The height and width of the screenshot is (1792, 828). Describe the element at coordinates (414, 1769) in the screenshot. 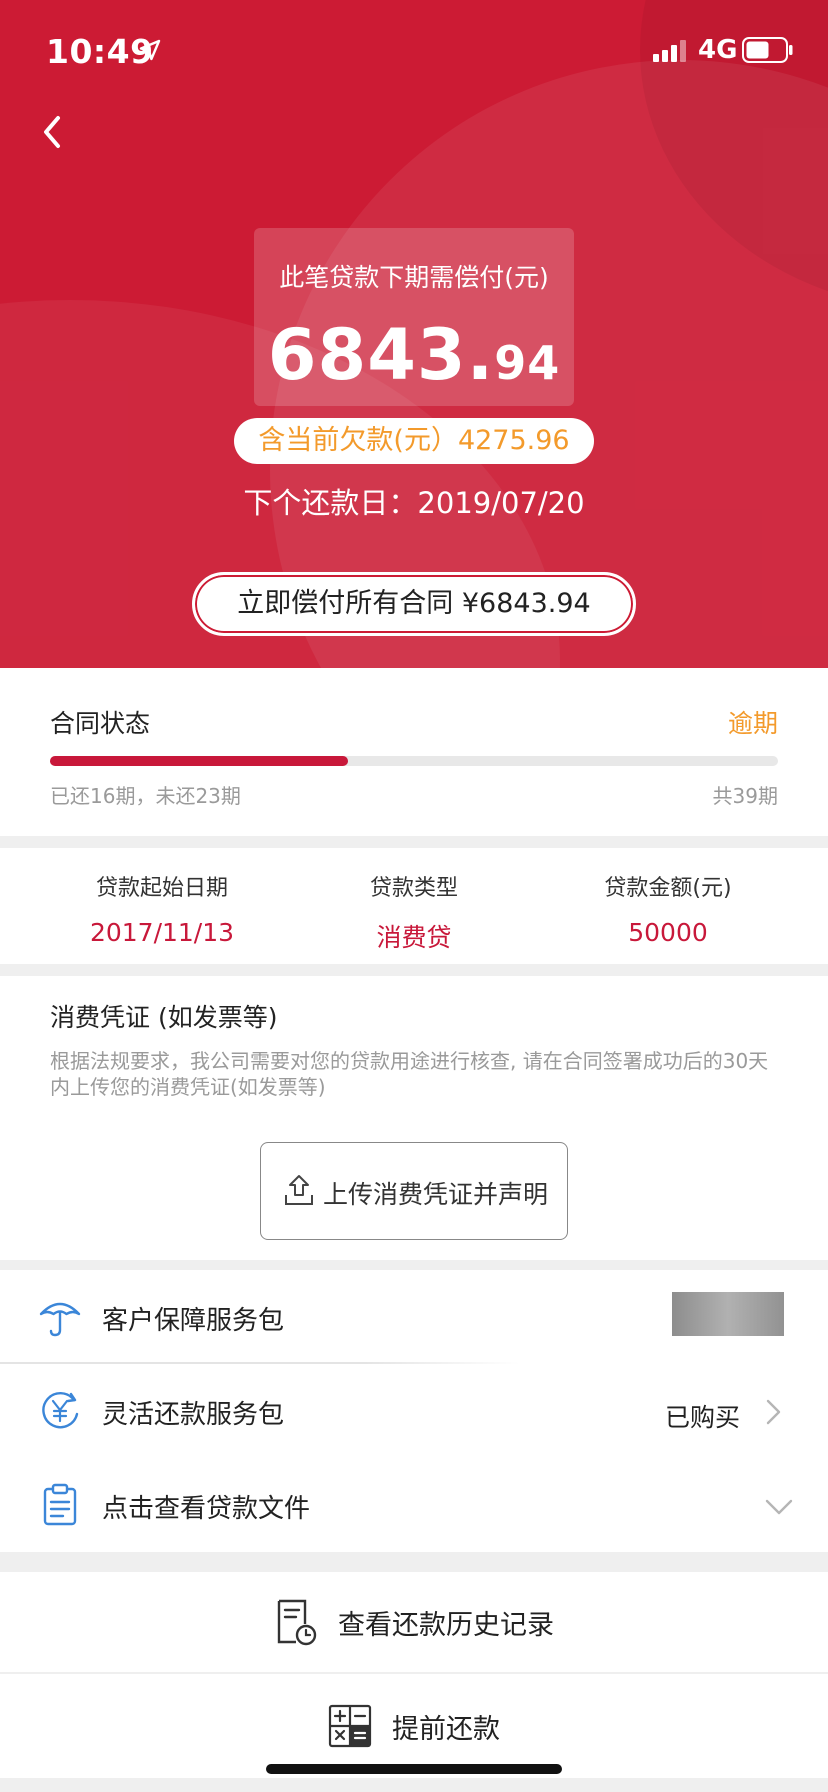

I see `home-indicator` at that location.